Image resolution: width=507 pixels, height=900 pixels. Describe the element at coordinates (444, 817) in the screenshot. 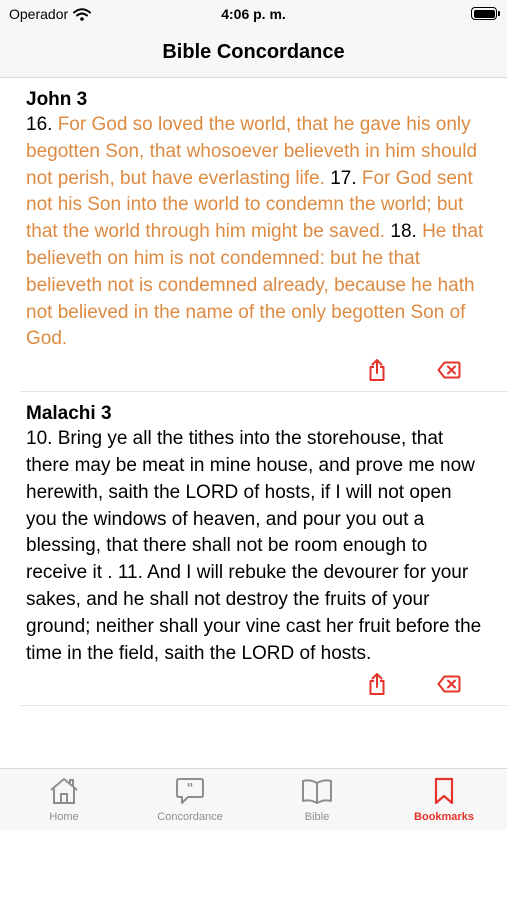

I see `tab-label: Bookmarks` at that location.